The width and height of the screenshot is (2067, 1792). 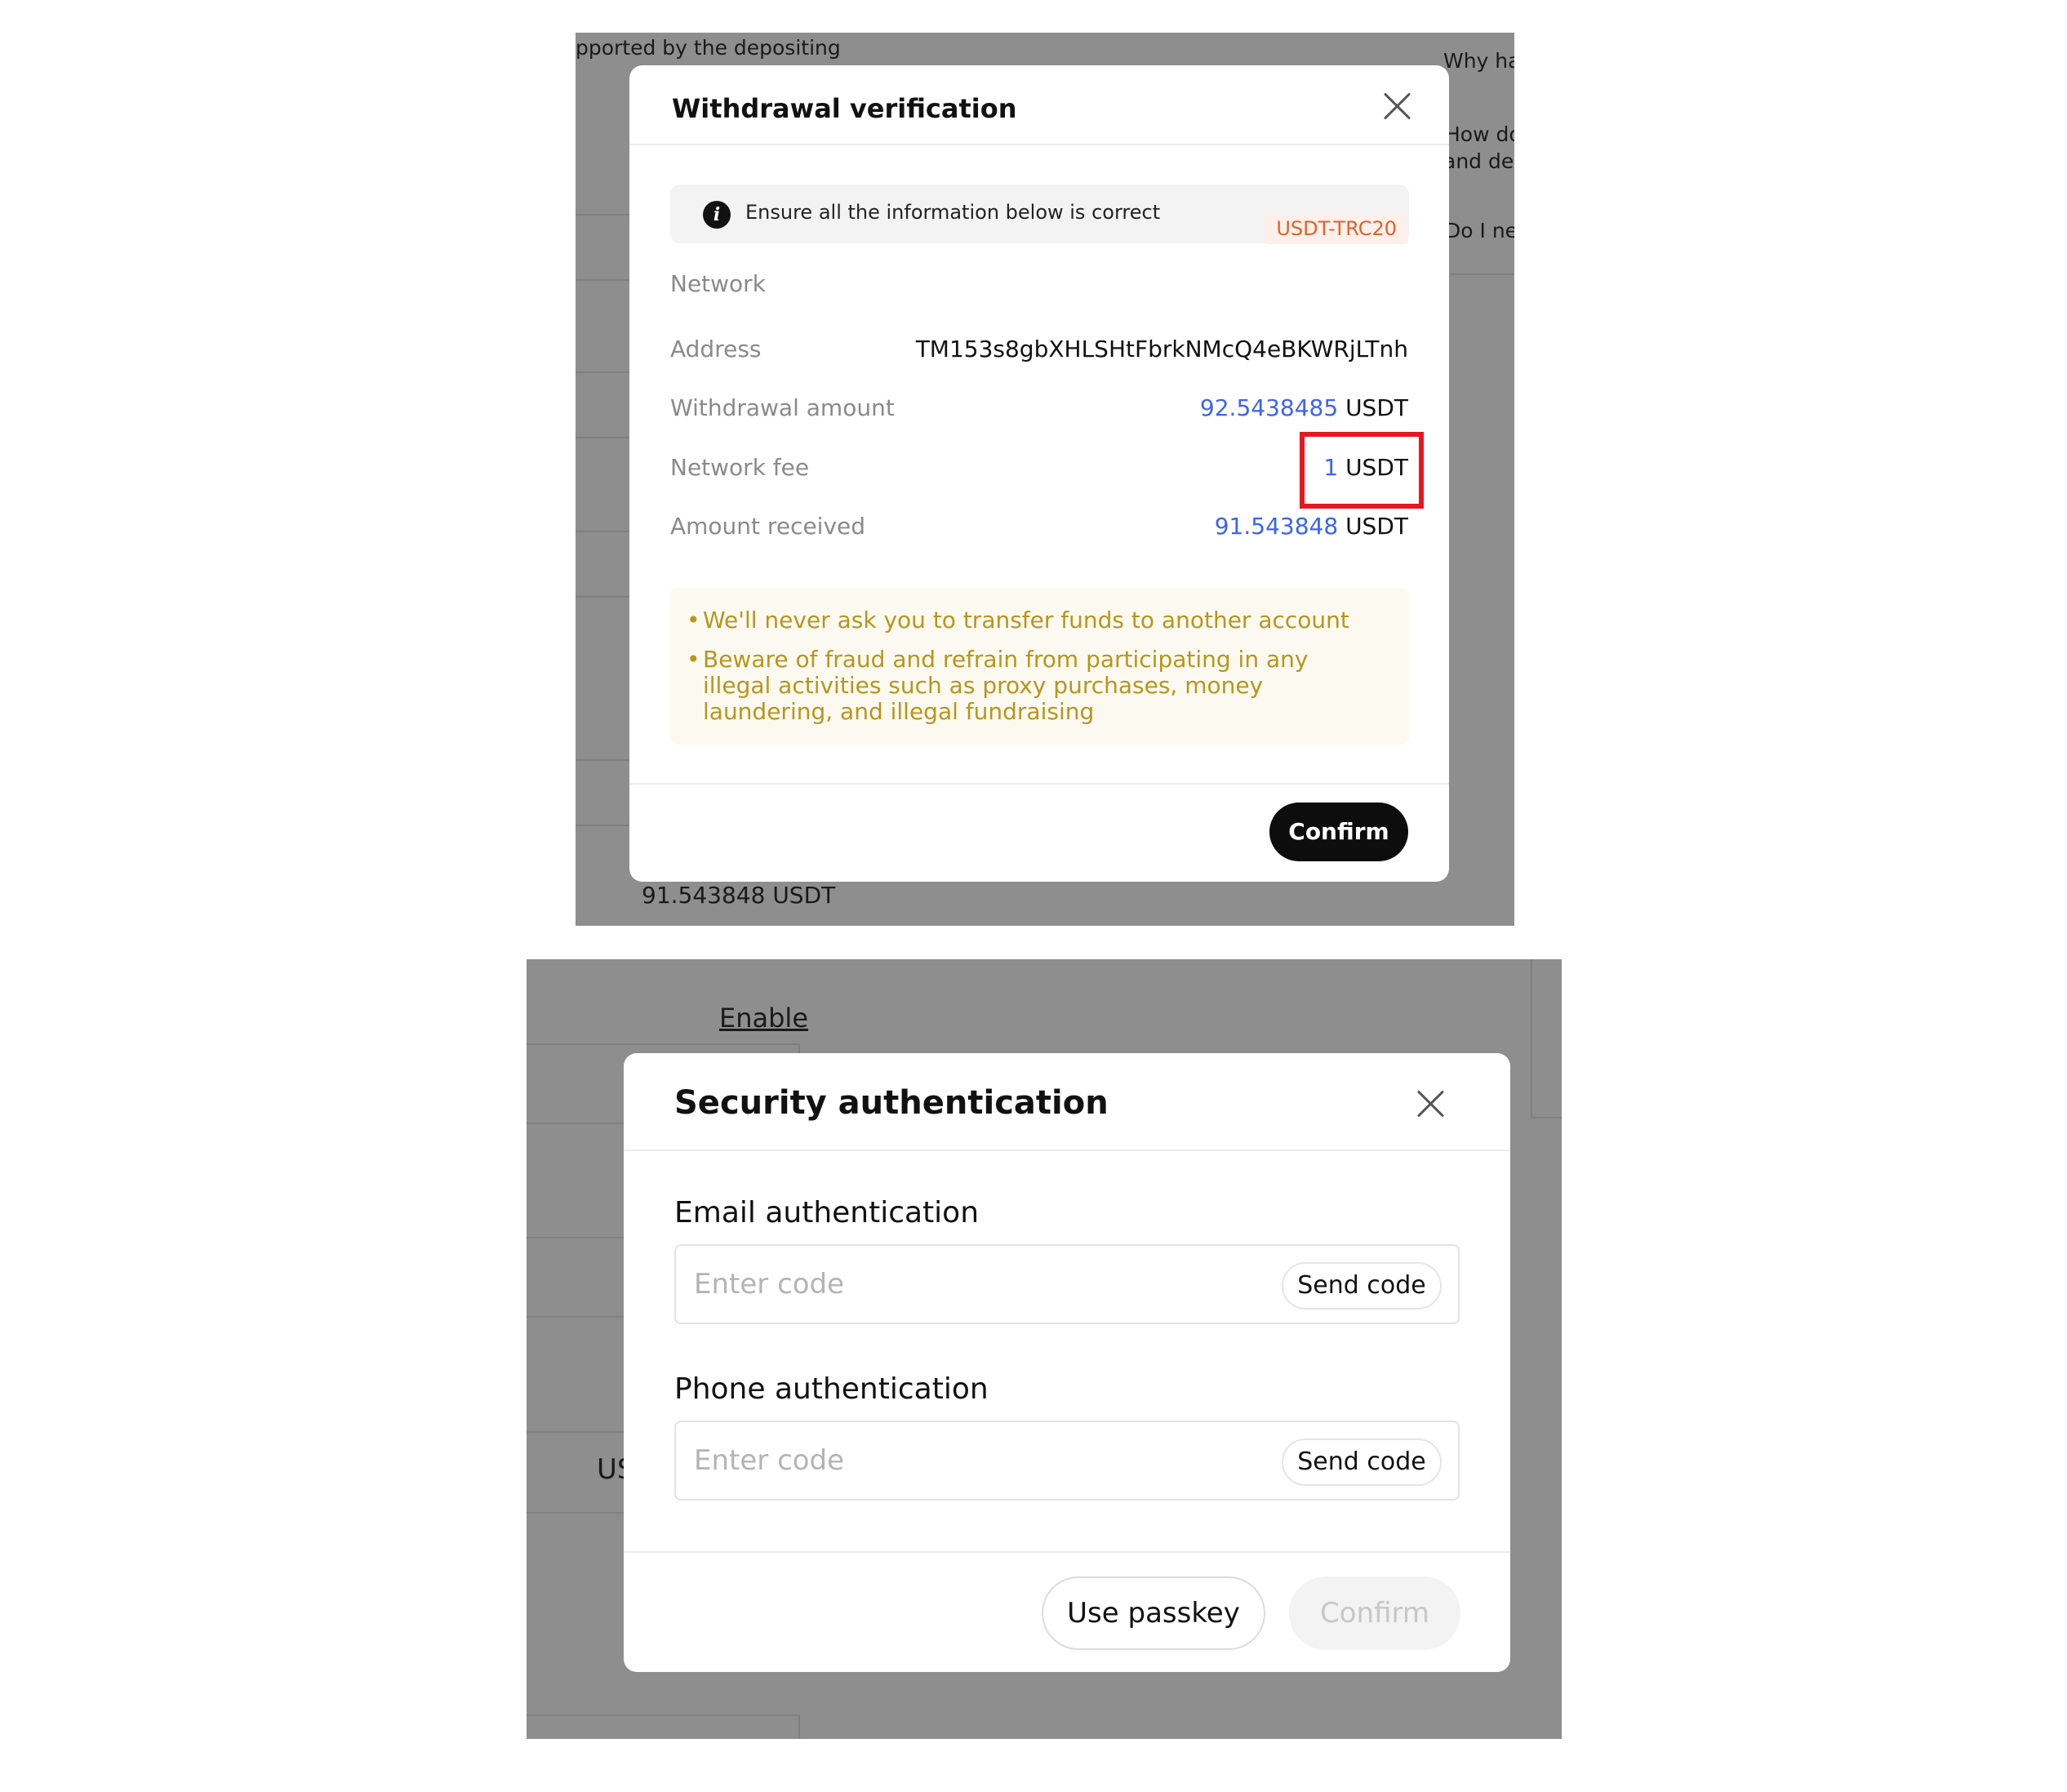 I want to click on confirm-button-disabled: Confirm, so click(x=1374, y=1613).